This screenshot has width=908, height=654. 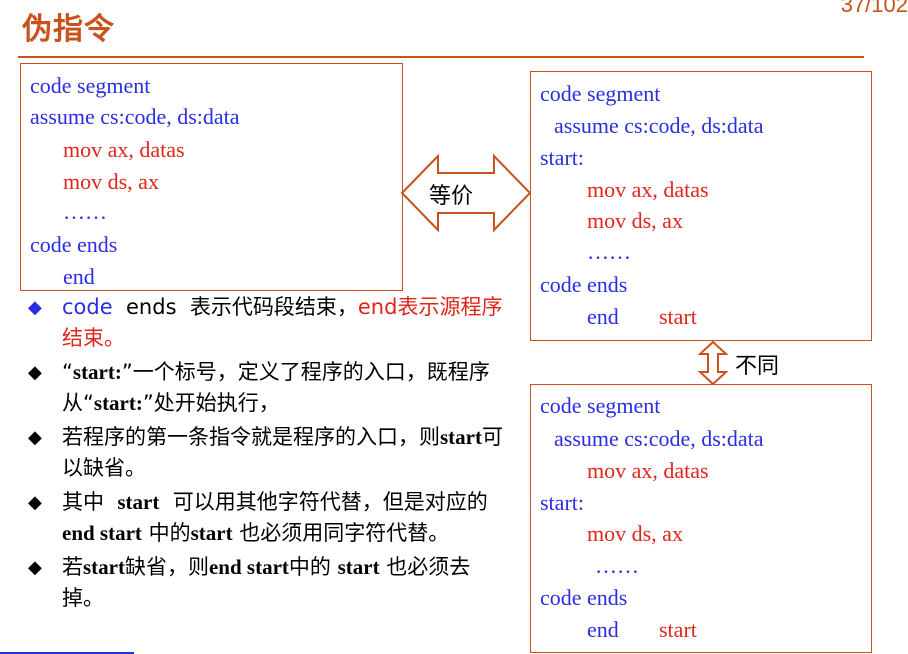 I want to click on ends-keyword: ends, so click(x=151, y=307).